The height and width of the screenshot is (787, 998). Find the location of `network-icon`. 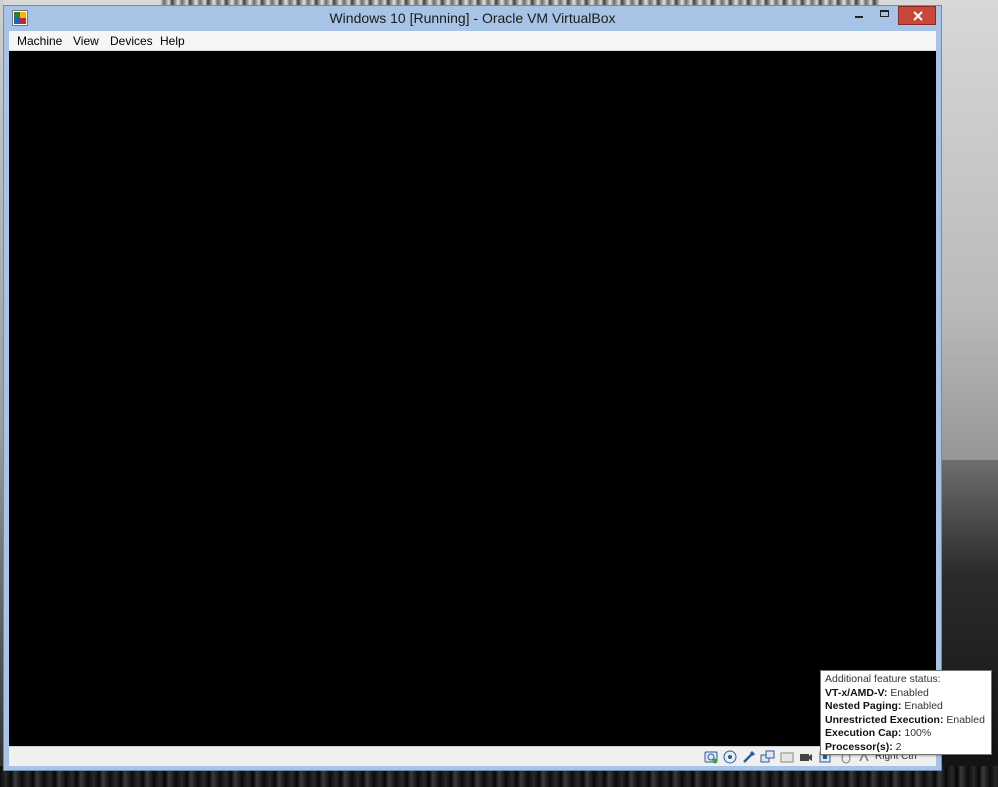

network-icon is located at coordinates (768, 757).